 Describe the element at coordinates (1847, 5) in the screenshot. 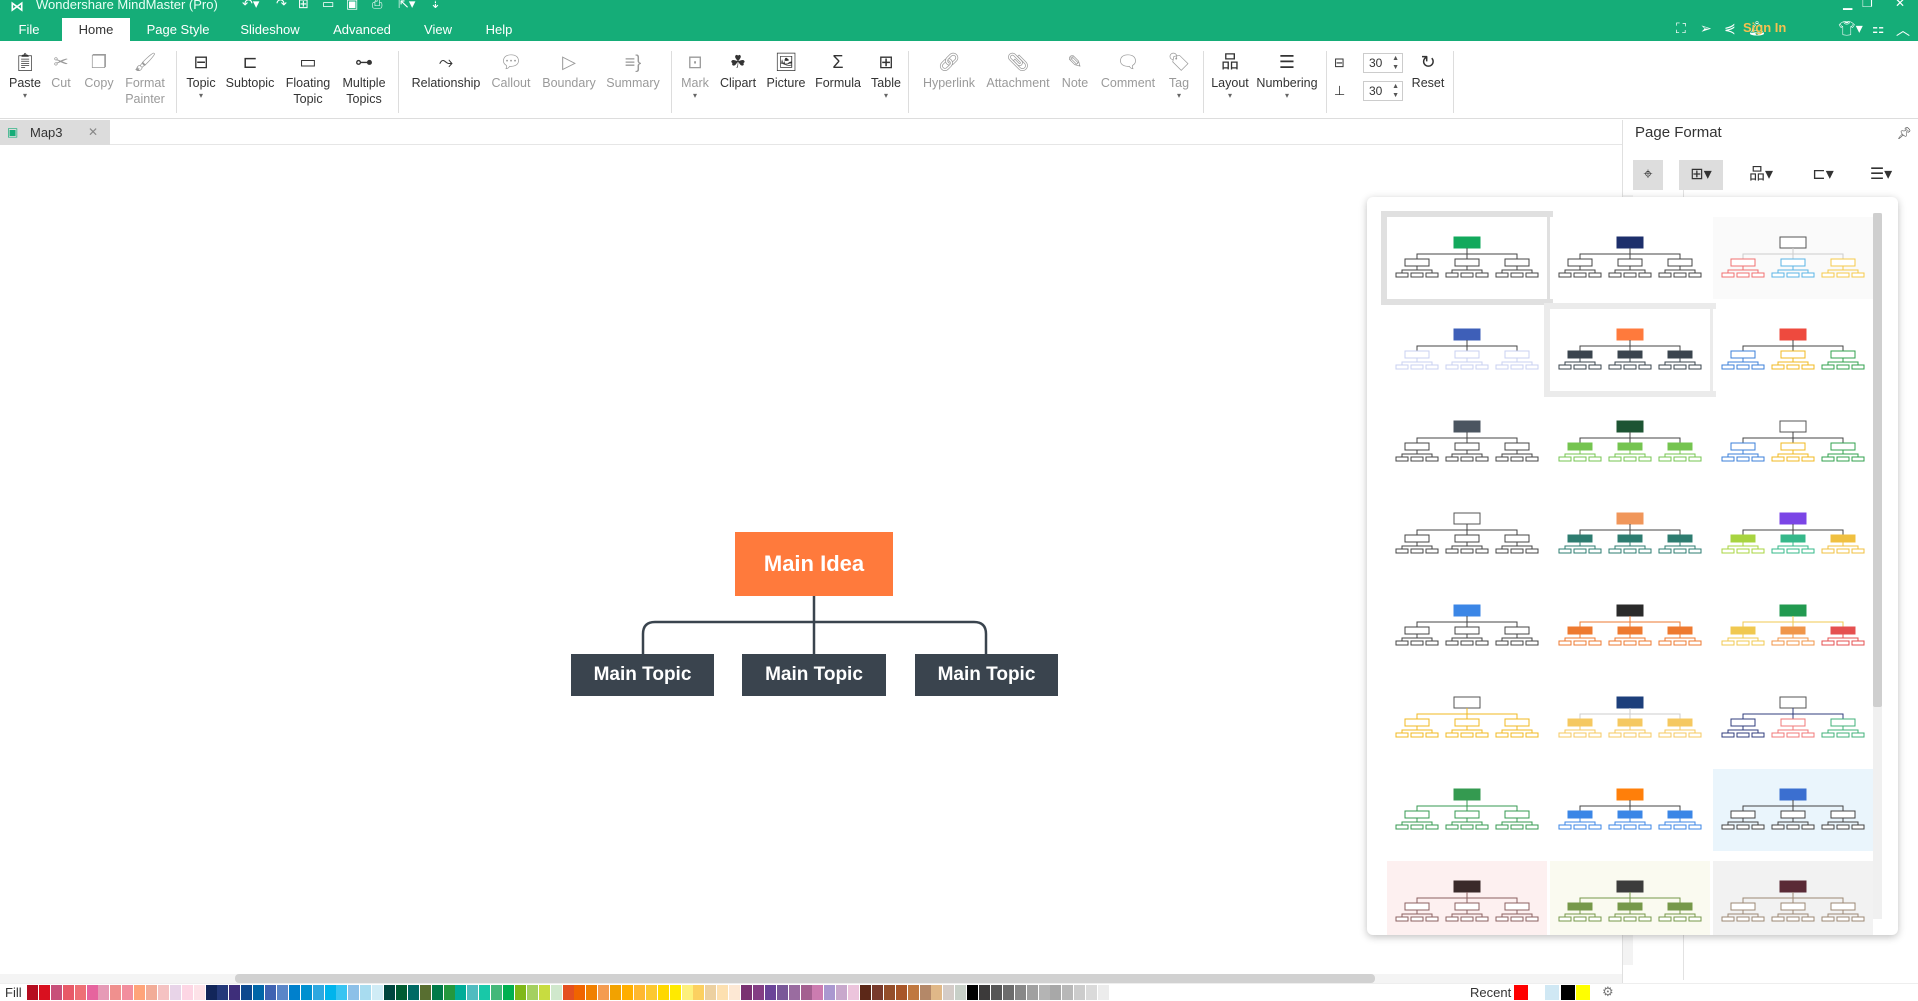

I see `minimize-button: ▁` at that location.